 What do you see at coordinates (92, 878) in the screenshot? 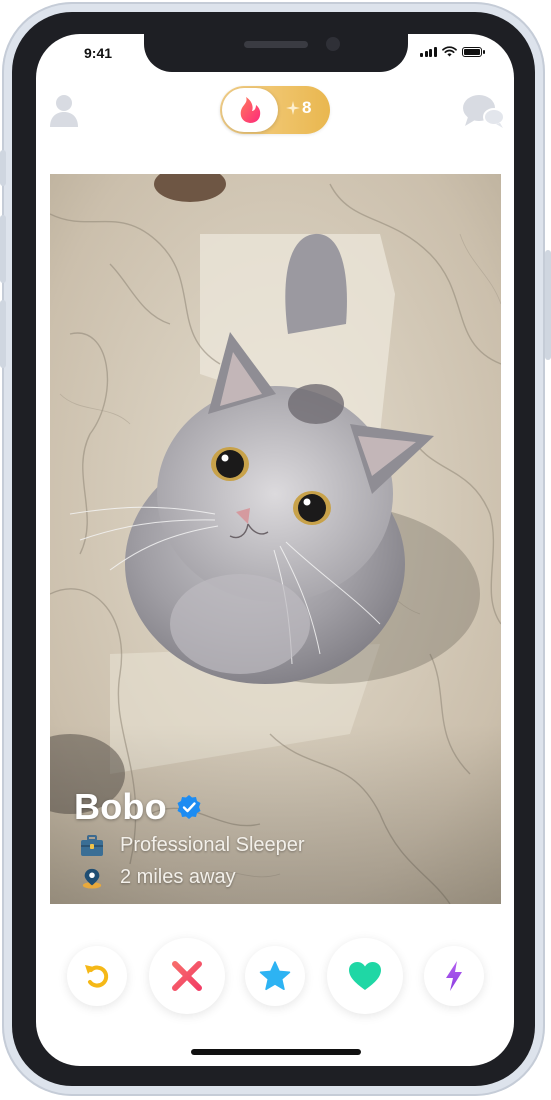
I see `location-pin-icon` at bounding box center [92, 878].